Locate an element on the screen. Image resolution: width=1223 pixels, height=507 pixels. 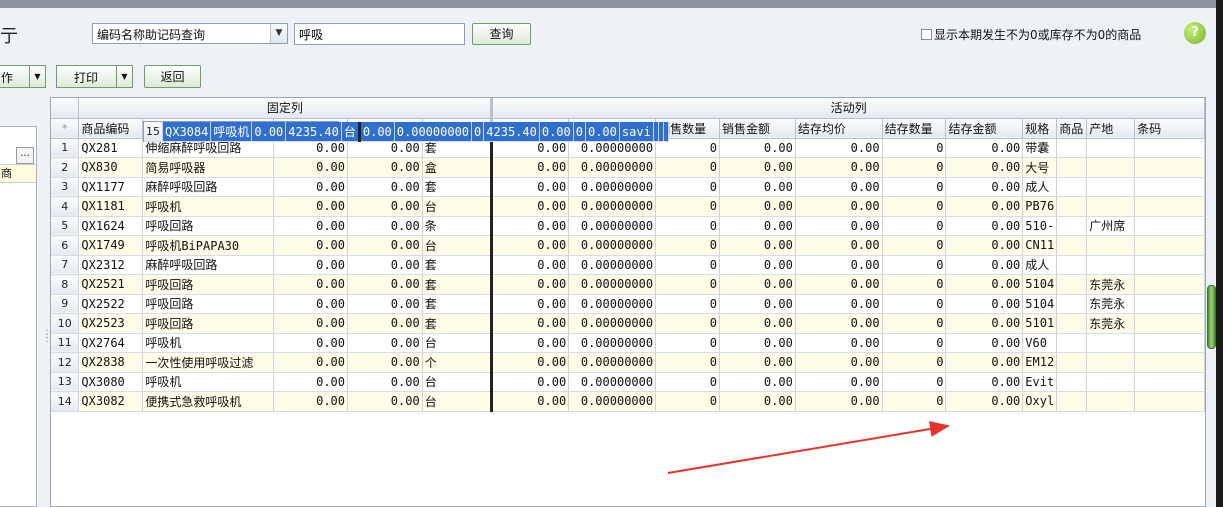
row-number: 5 is located at coordinates (65, 226).